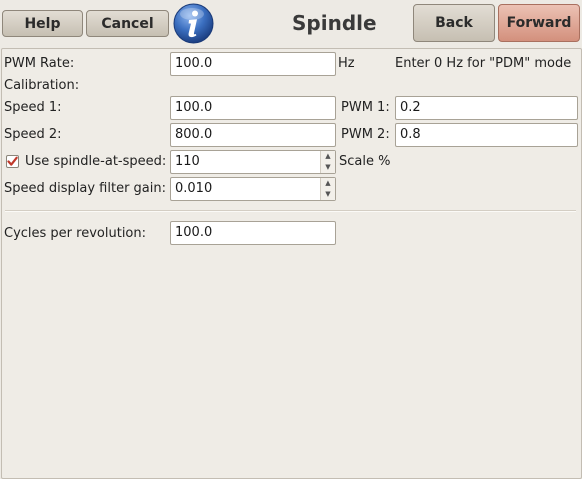 The image size is (582, 479). I want to click on page-title: Spindle, so click(334, 23).